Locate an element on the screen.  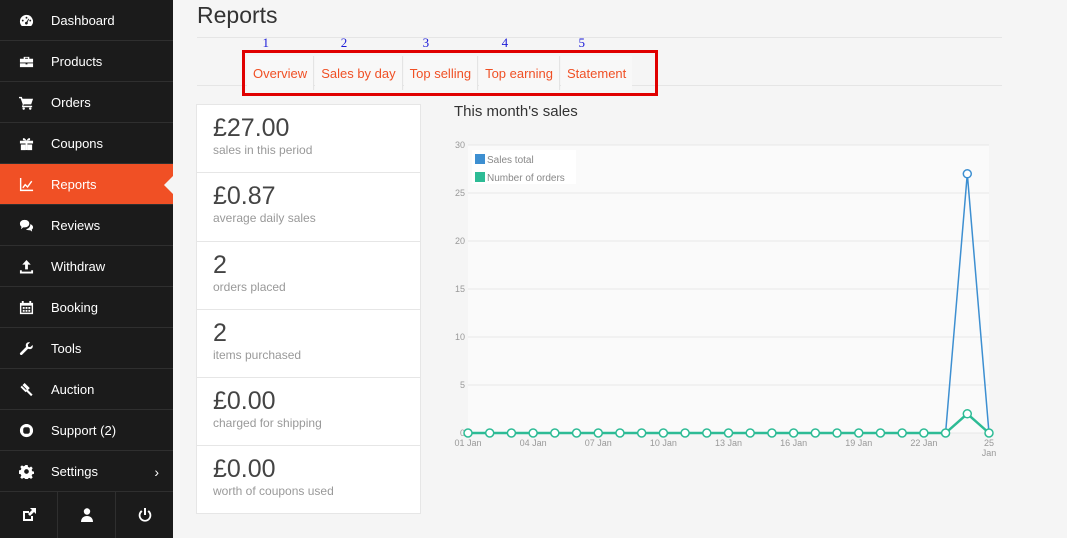
page-title: Reports is located at coordinates (237, 15).